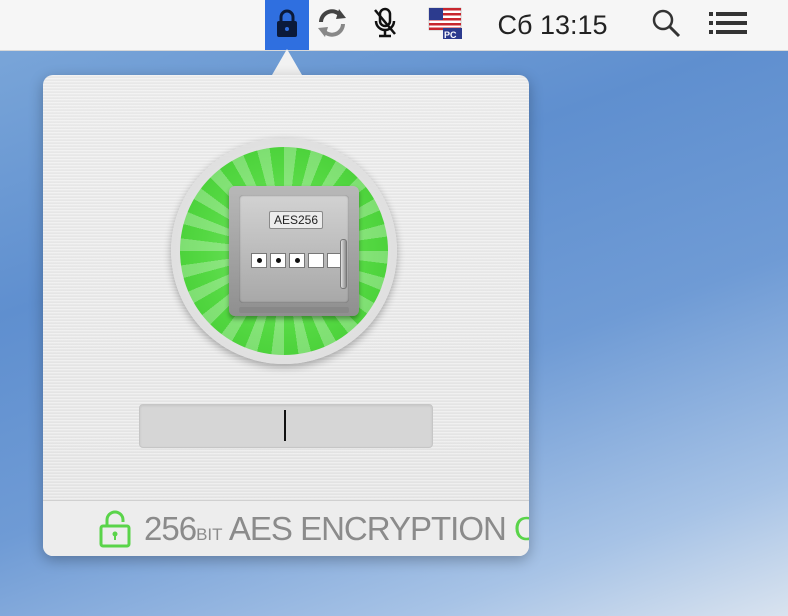 The height and width of the screenshot is (616, 788). What do you see at coordinates (209, 534) in the screenshot?
I see `key-size-unit: BIT` at bounding box center [209, 534].